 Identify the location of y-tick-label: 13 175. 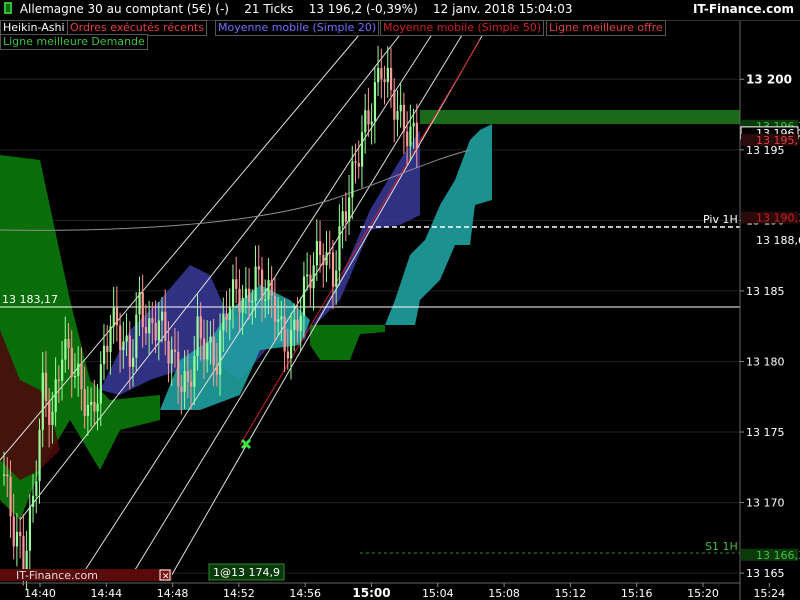
(765, 432).